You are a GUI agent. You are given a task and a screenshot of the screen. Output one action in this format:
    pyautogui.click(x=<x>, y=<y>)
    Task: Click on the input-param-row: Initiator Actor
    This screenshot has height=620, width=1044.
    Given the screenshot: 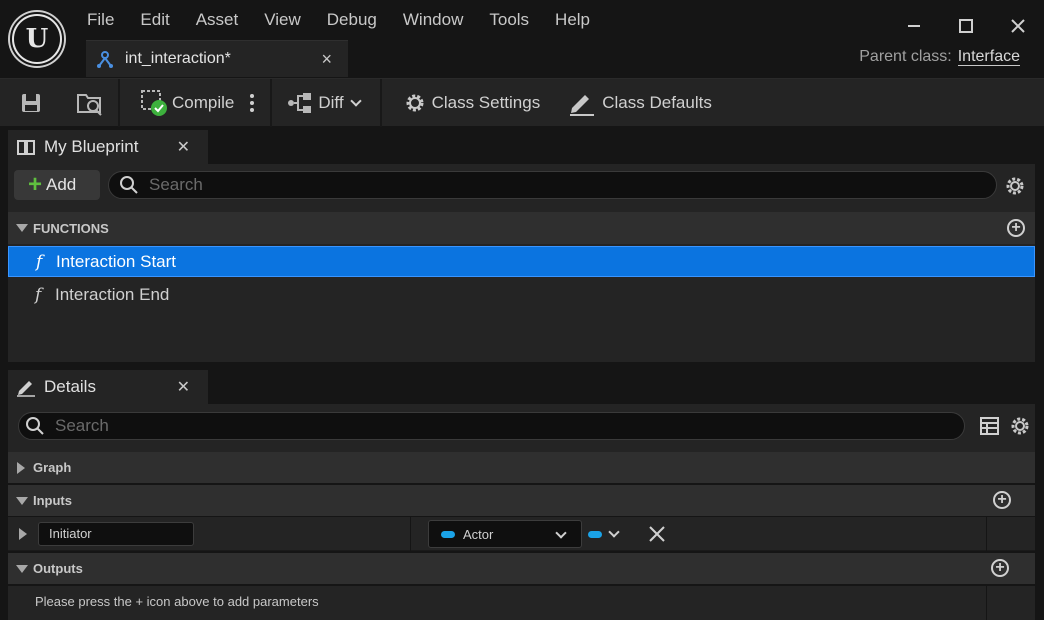 What is the action you would take?
    pyautogui.click(x=521, y=534)
    